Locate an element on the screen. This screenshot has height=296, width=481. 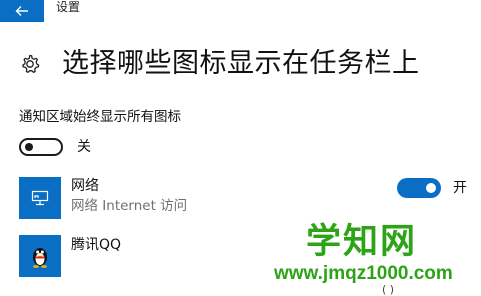
back-button is located at coordinates (22, 11).